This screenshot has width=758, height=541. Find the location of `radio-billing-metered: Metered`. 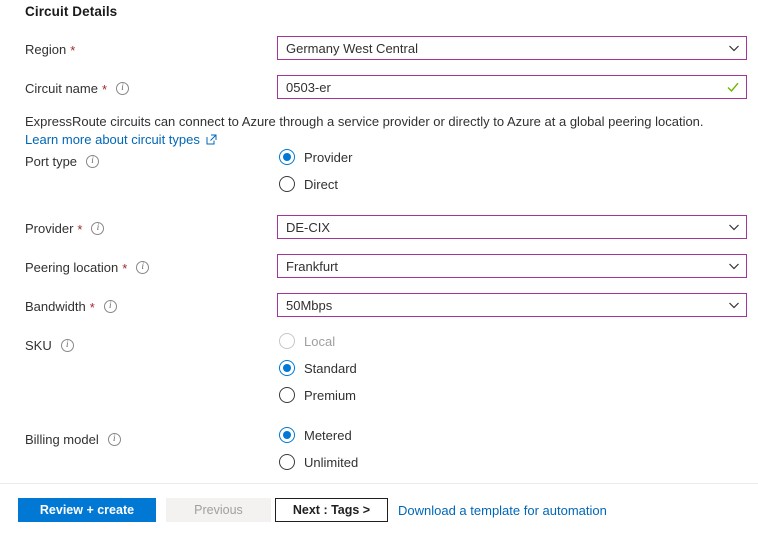

radio-billing-metered: Metered is located at coordinates (315, 435).